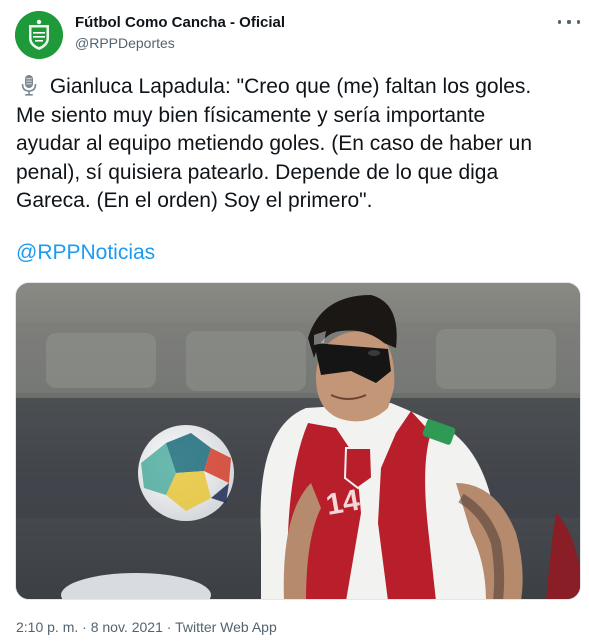 The height and width of the screenshot is (642, 589). I want to click on microphone-icon, so click(29, 85).